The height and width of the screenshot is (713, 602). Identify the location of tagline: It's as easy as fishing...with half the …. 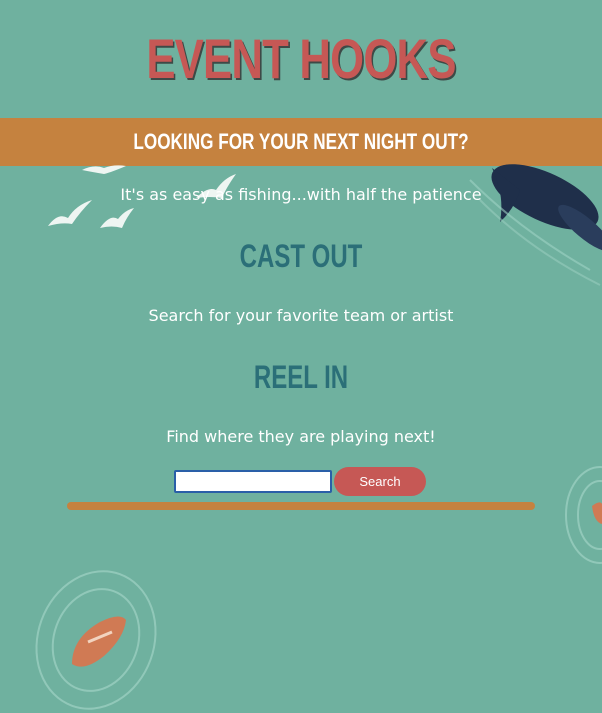
(301, 194).